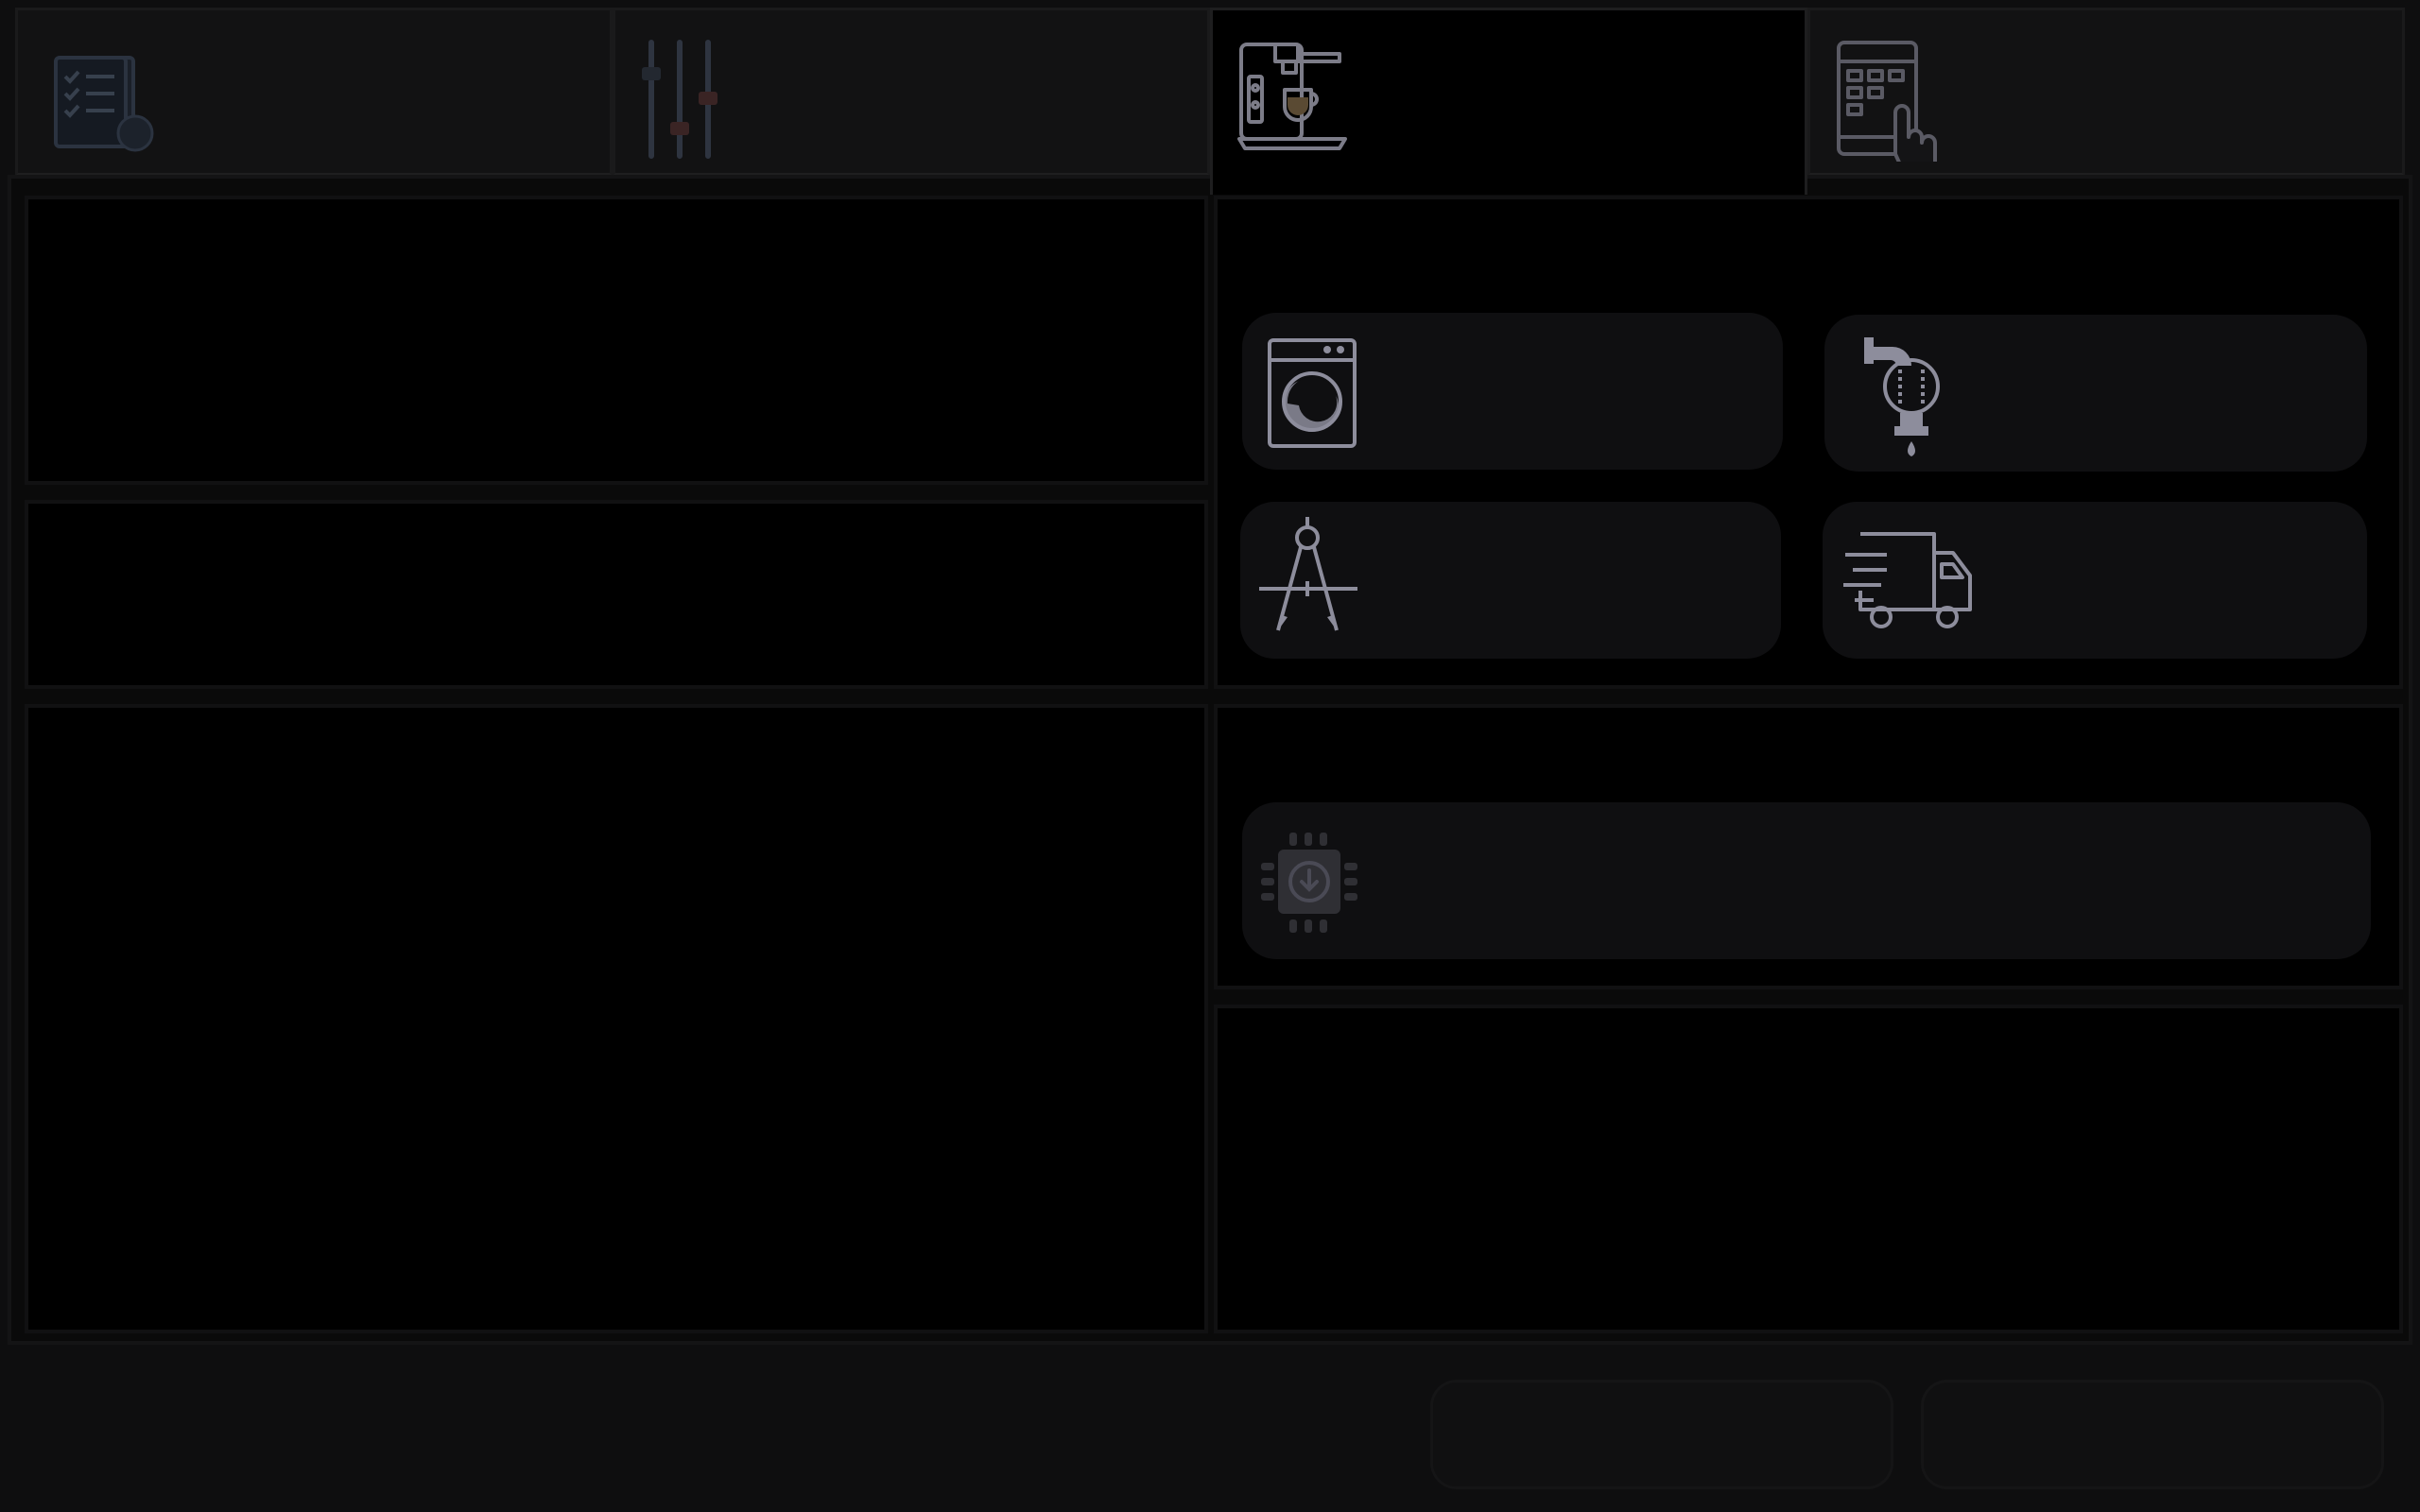 Image resolution: width=2420 pixels, height=1512 pixels. I want to click on left-panel-top, so click(616, 340).